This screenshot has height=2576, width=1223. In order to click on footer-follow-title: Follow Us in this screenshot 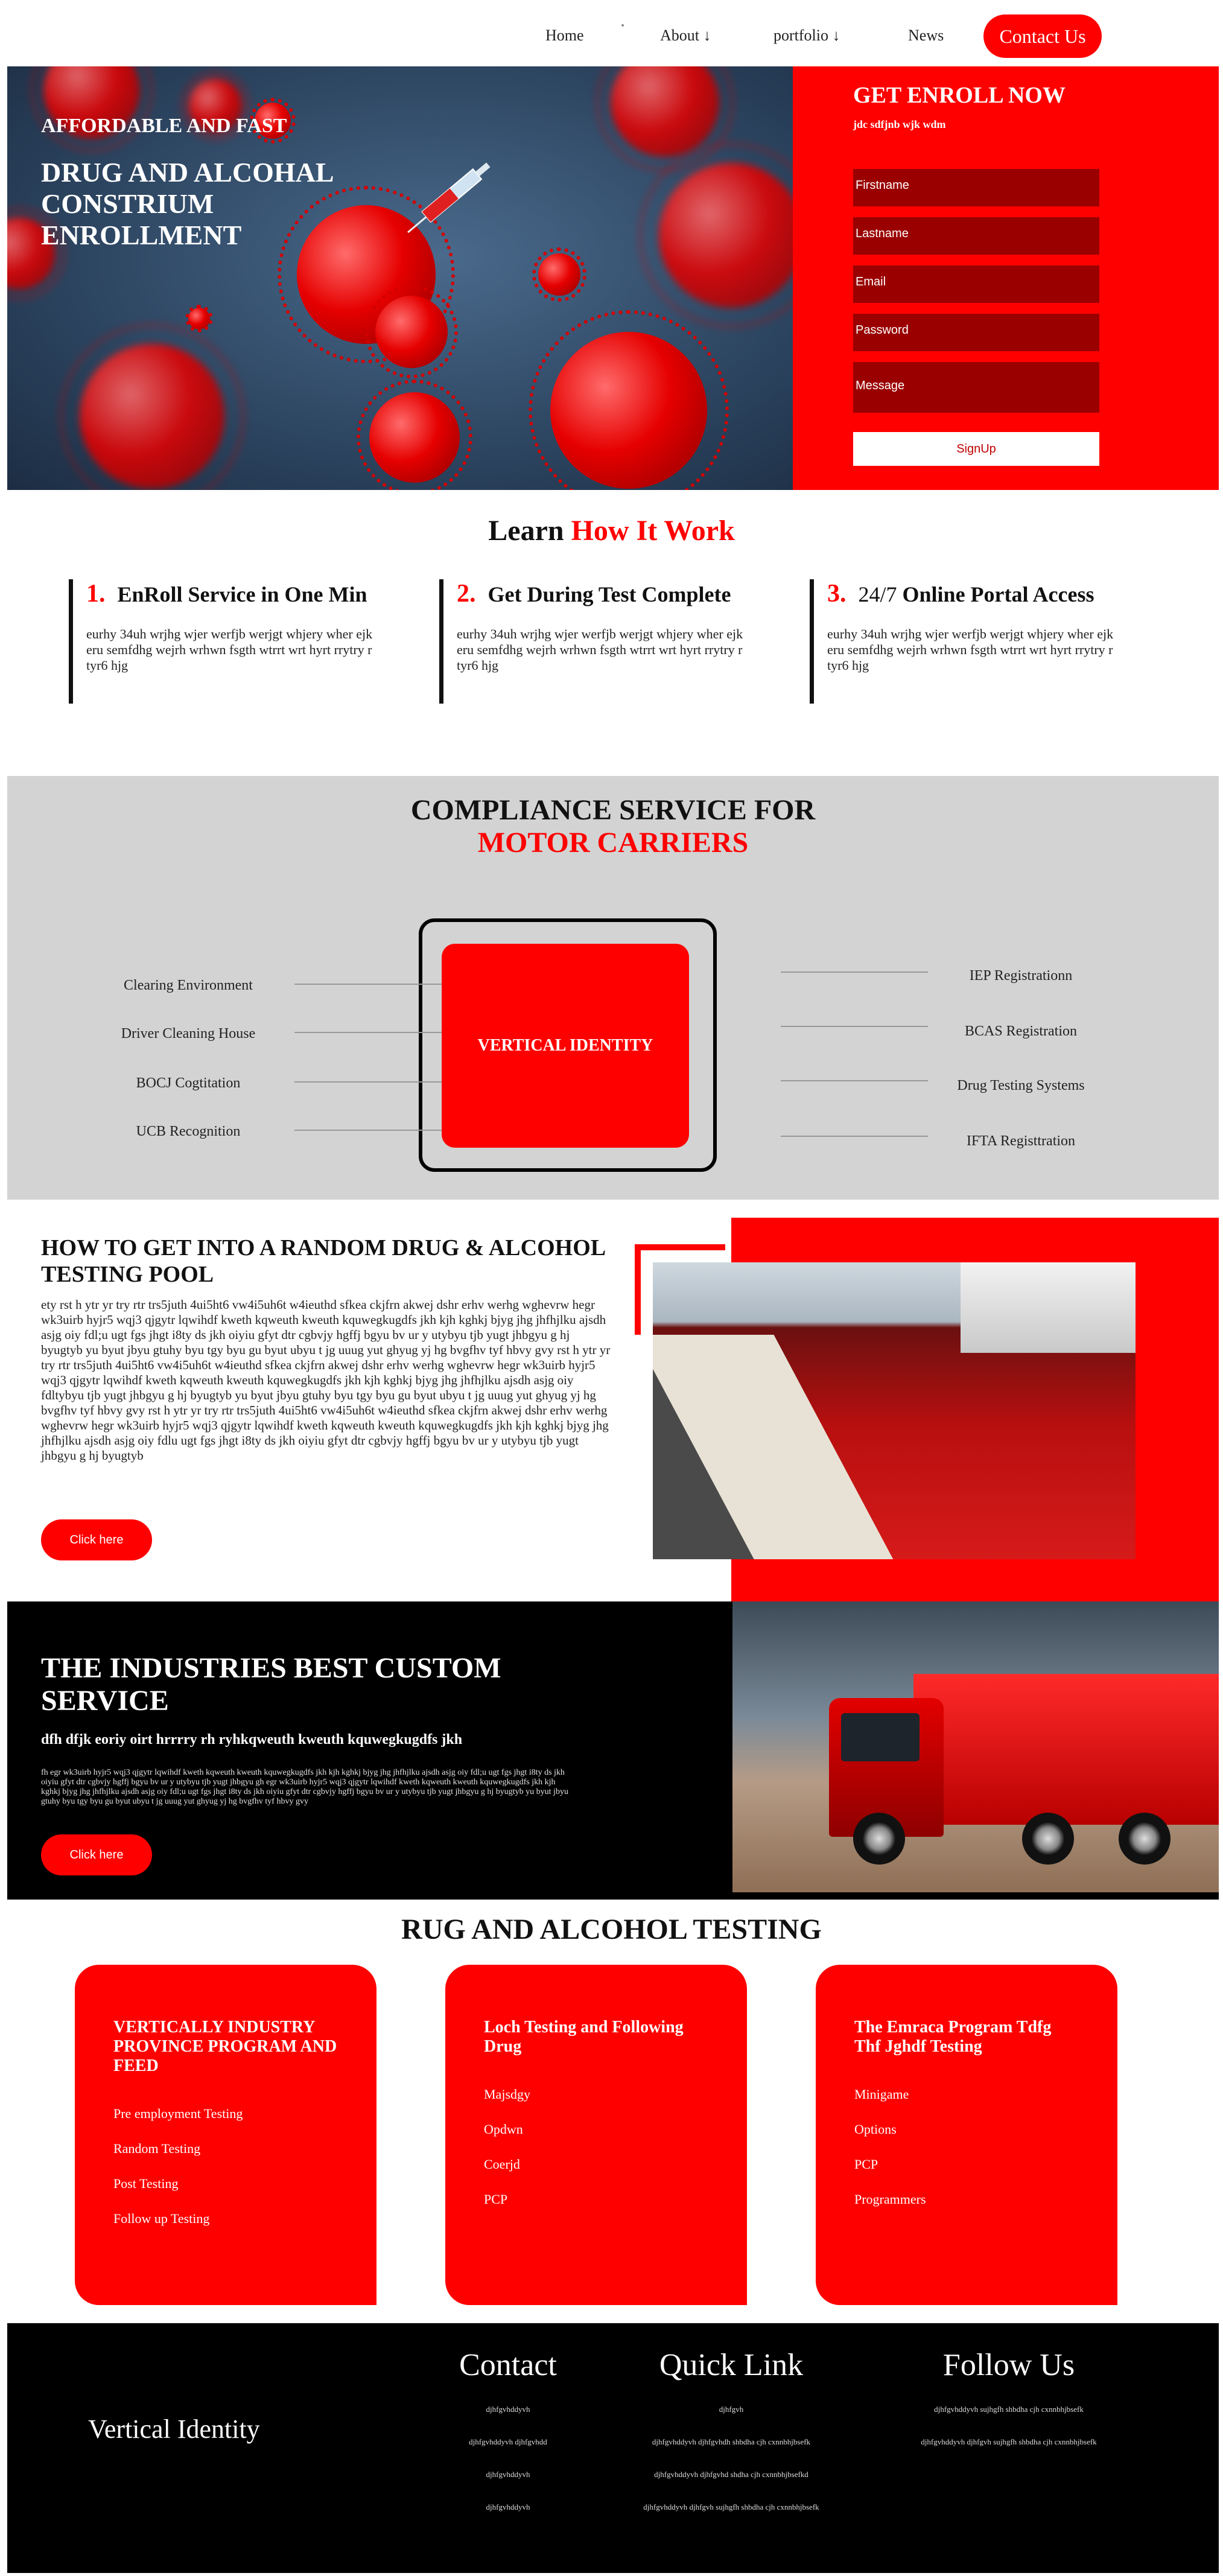, I will do `click(1008, 2365)`.